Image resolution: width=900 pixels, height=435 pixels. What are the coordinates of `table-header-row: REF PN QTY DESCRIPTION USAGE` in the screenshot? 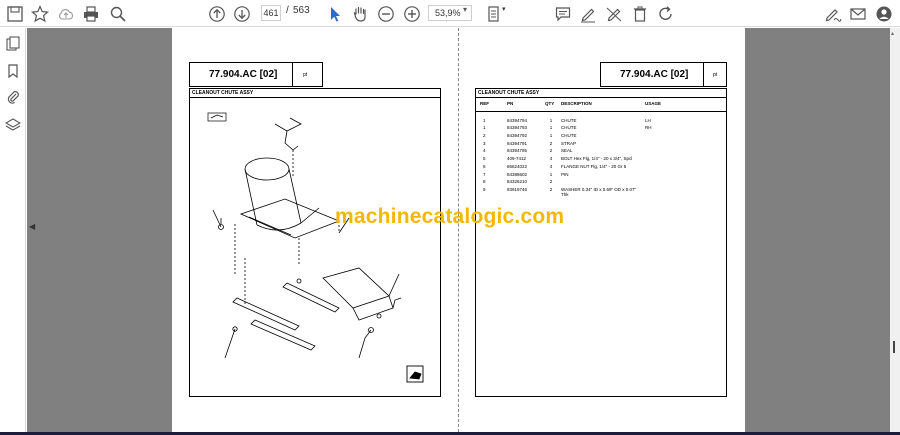 It's located at (570, 105).